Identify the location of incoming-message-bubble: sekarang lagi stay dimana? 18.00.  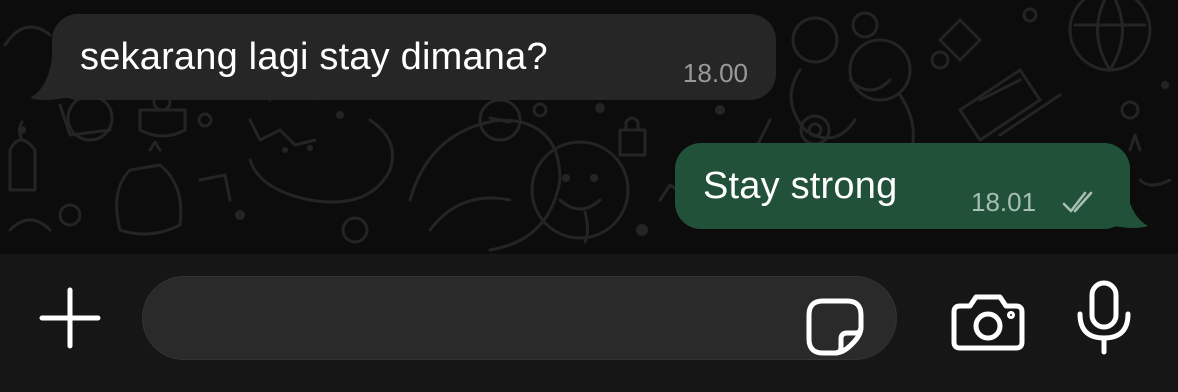
(414, 57).